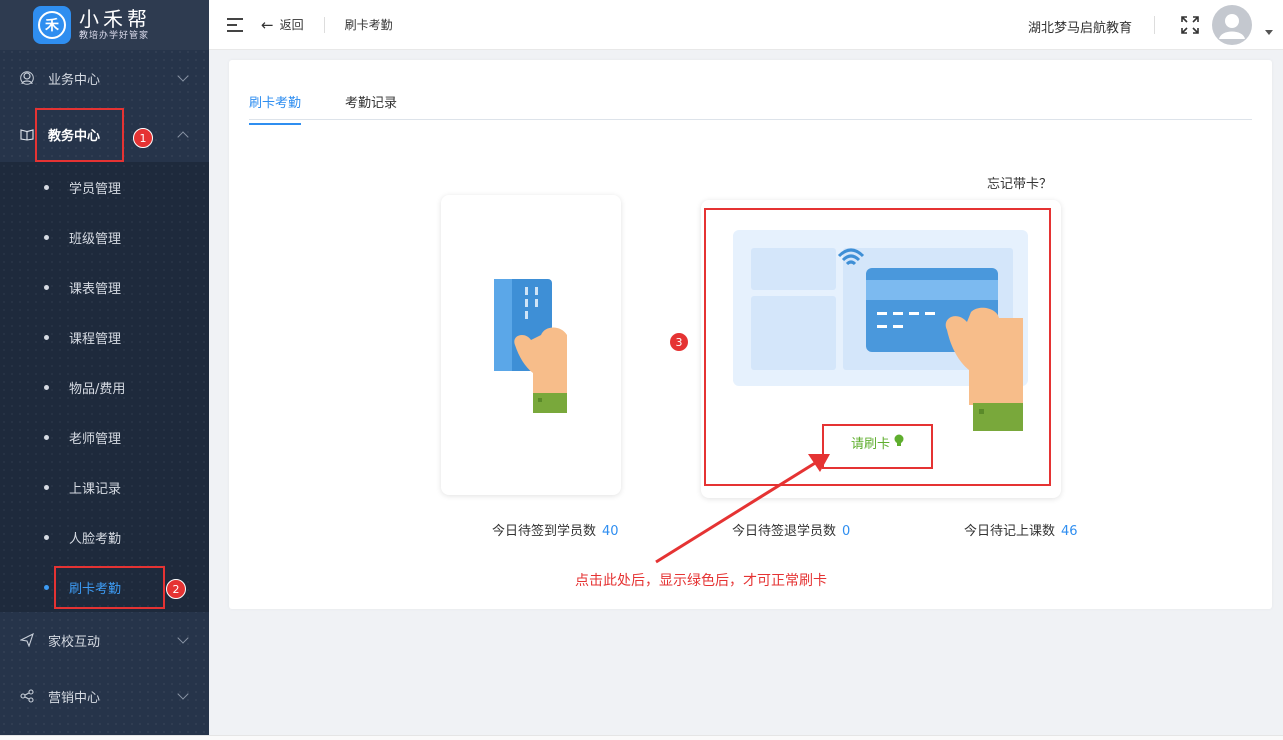 This screenshot has width=1283, height=740. What do you see at coordinates (104, 237) in the screenshot?
I see `sidebar-item-classes: 班级管理` at bounding box center [104, 237].